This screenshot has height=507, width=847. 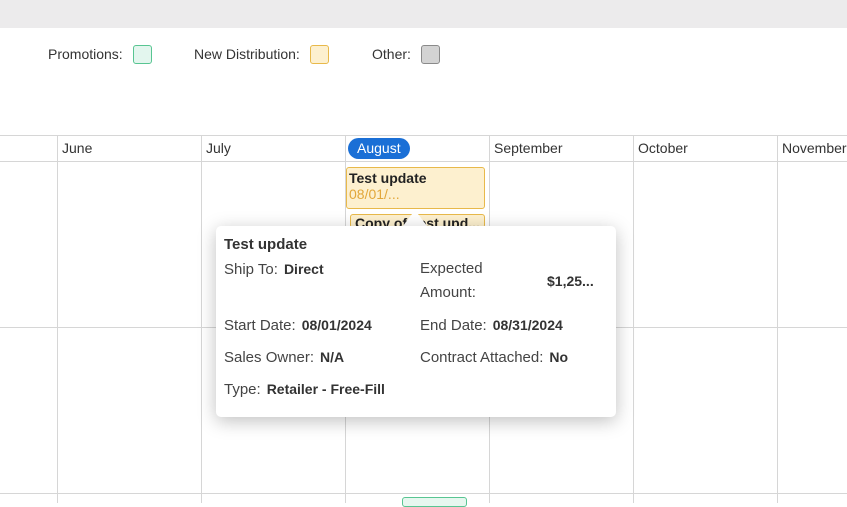 What do you see at coordinates (379, 148) in the screenshot?
I see `month-header-august-current: August` at bounding box center [379, 148].